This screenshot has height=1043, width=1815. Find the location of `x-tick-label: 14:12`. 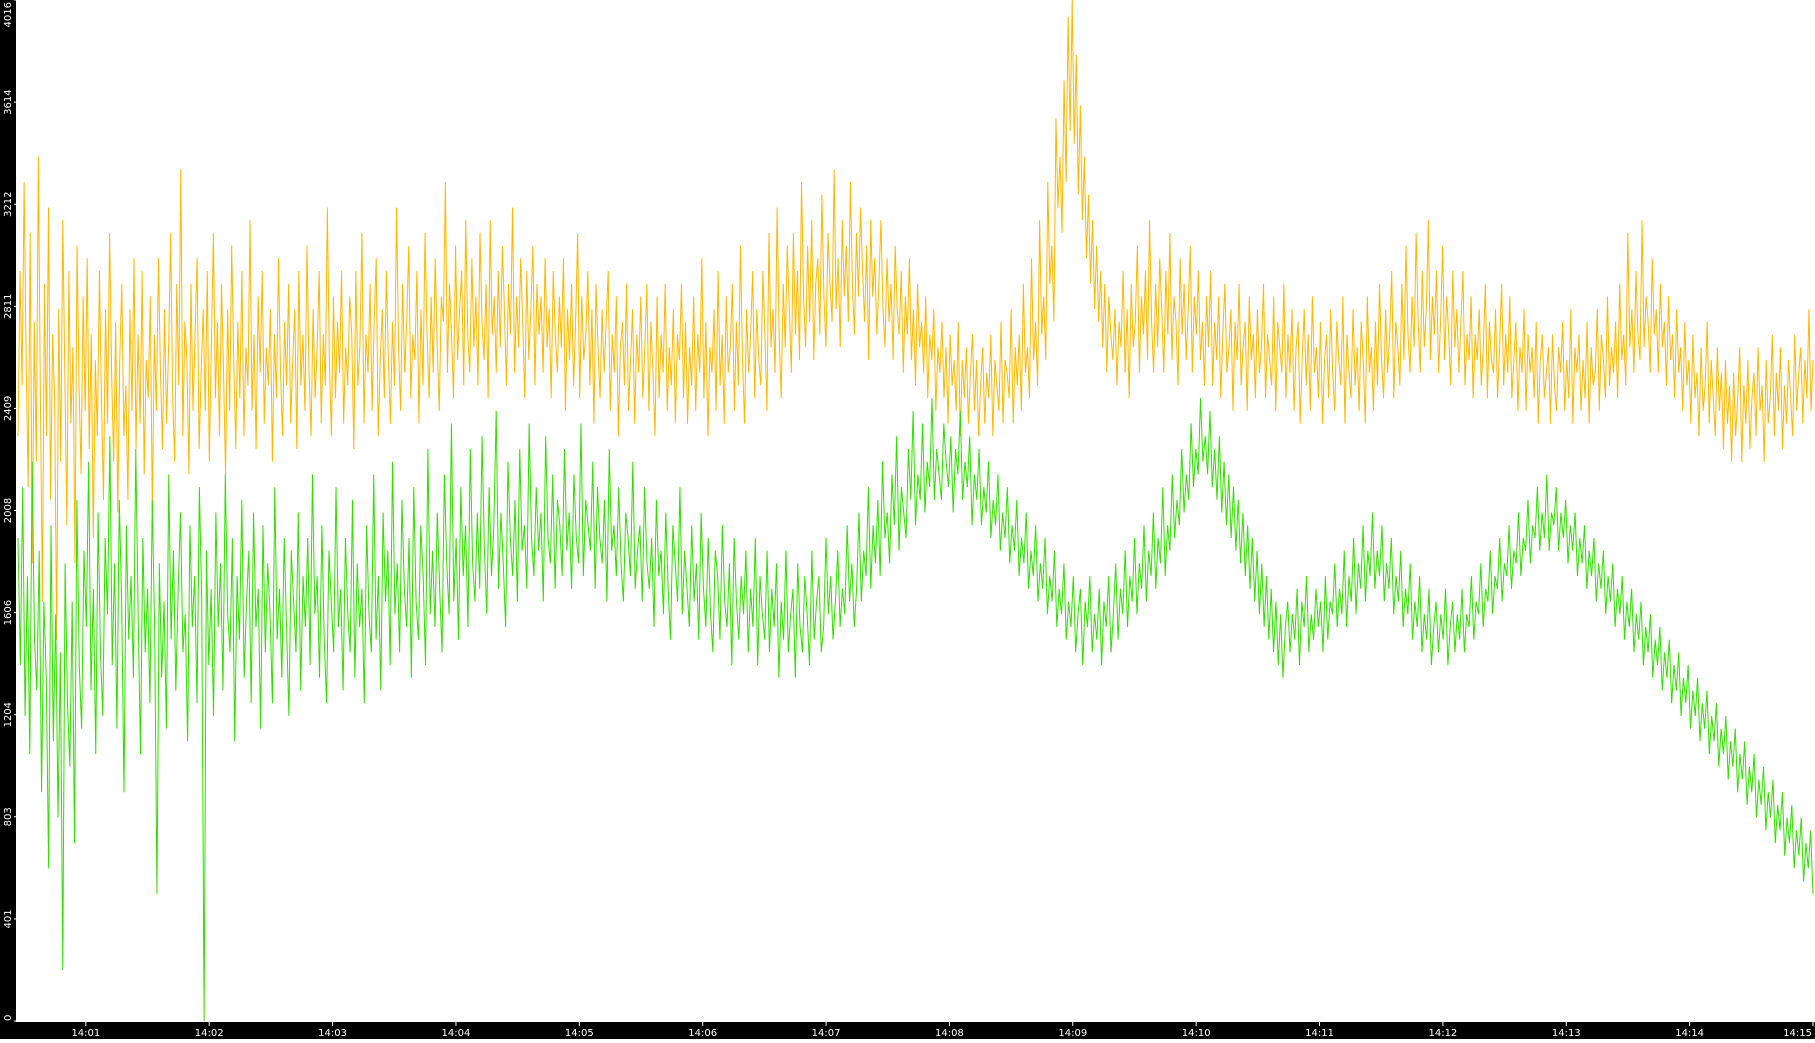

x-tick-label: 14:12 is located at coordinates (1442, 1033).